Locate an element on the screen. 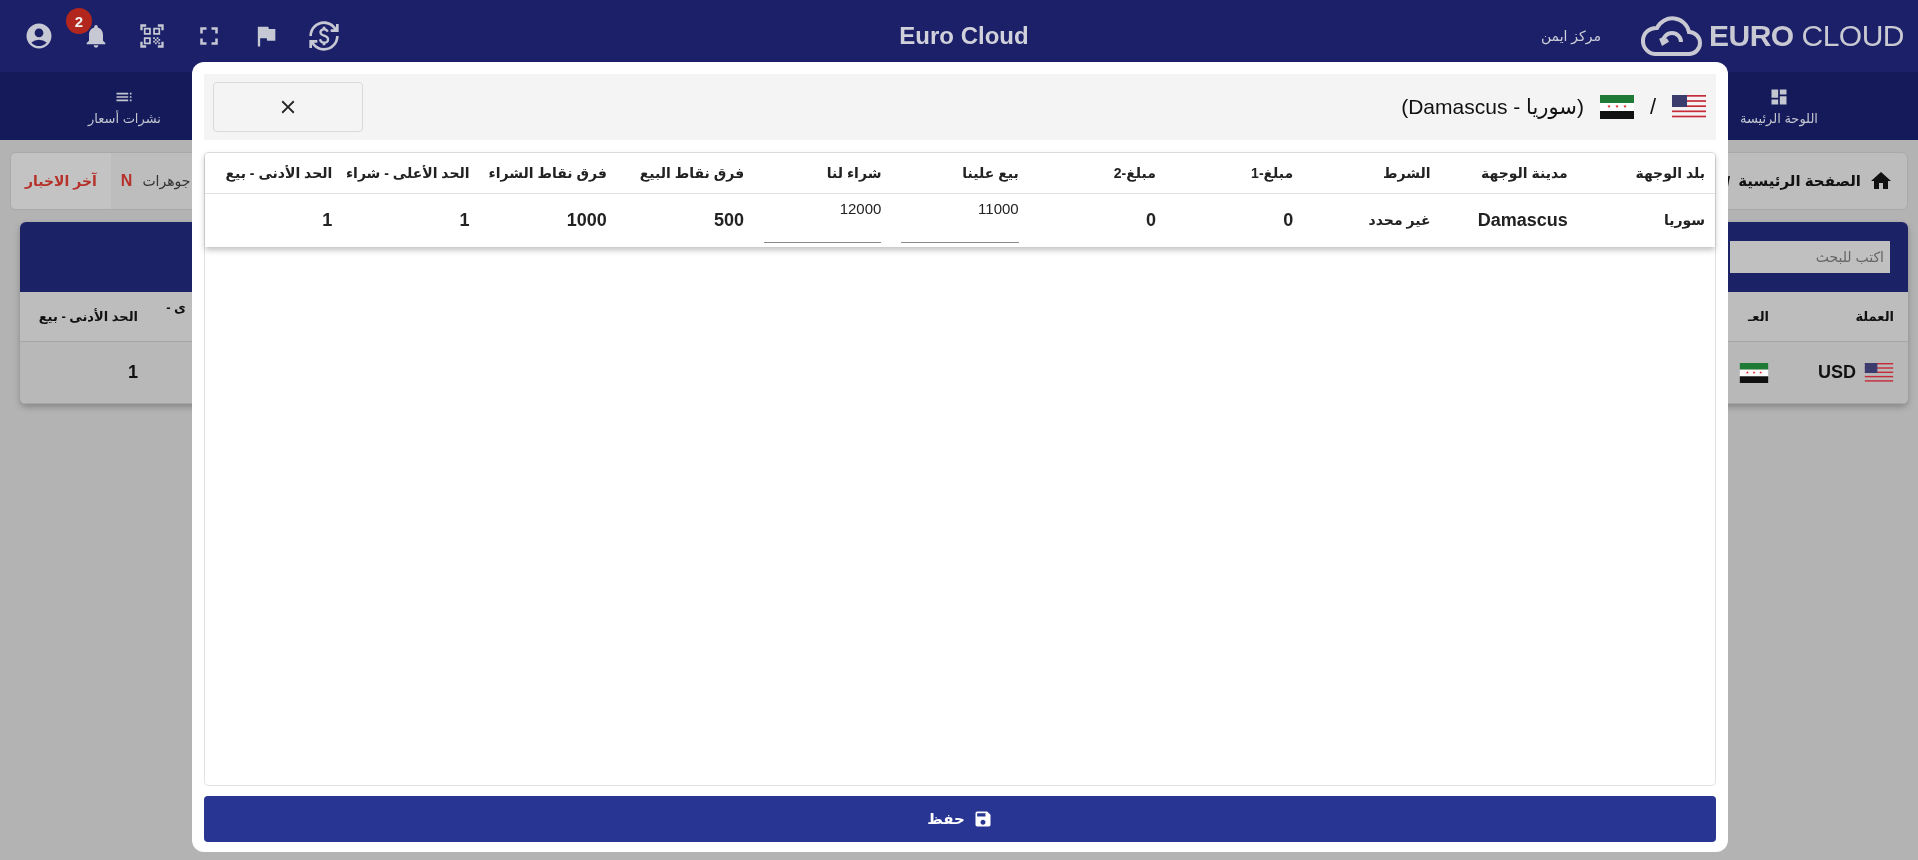 This screenshot has height=860, width=1918. news-marker: N is located at coordinates (126, 181).